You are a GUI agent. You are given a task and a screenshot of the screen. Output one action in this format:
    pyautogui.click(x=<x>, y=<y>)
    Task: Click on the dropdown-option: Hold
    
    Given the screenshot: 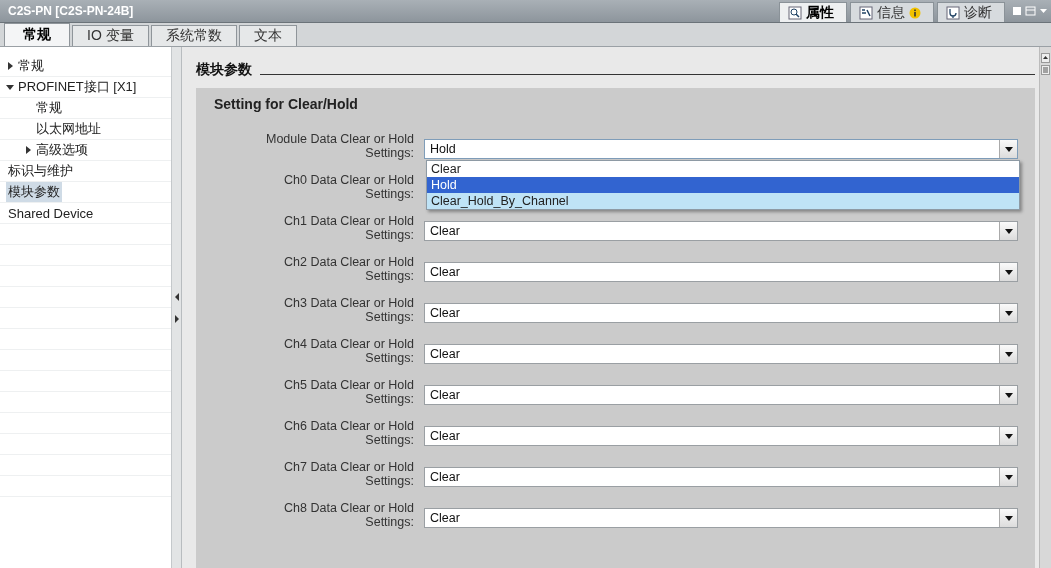 What is the action you would take?
    pyautogui.click(x=723, y=185)
    